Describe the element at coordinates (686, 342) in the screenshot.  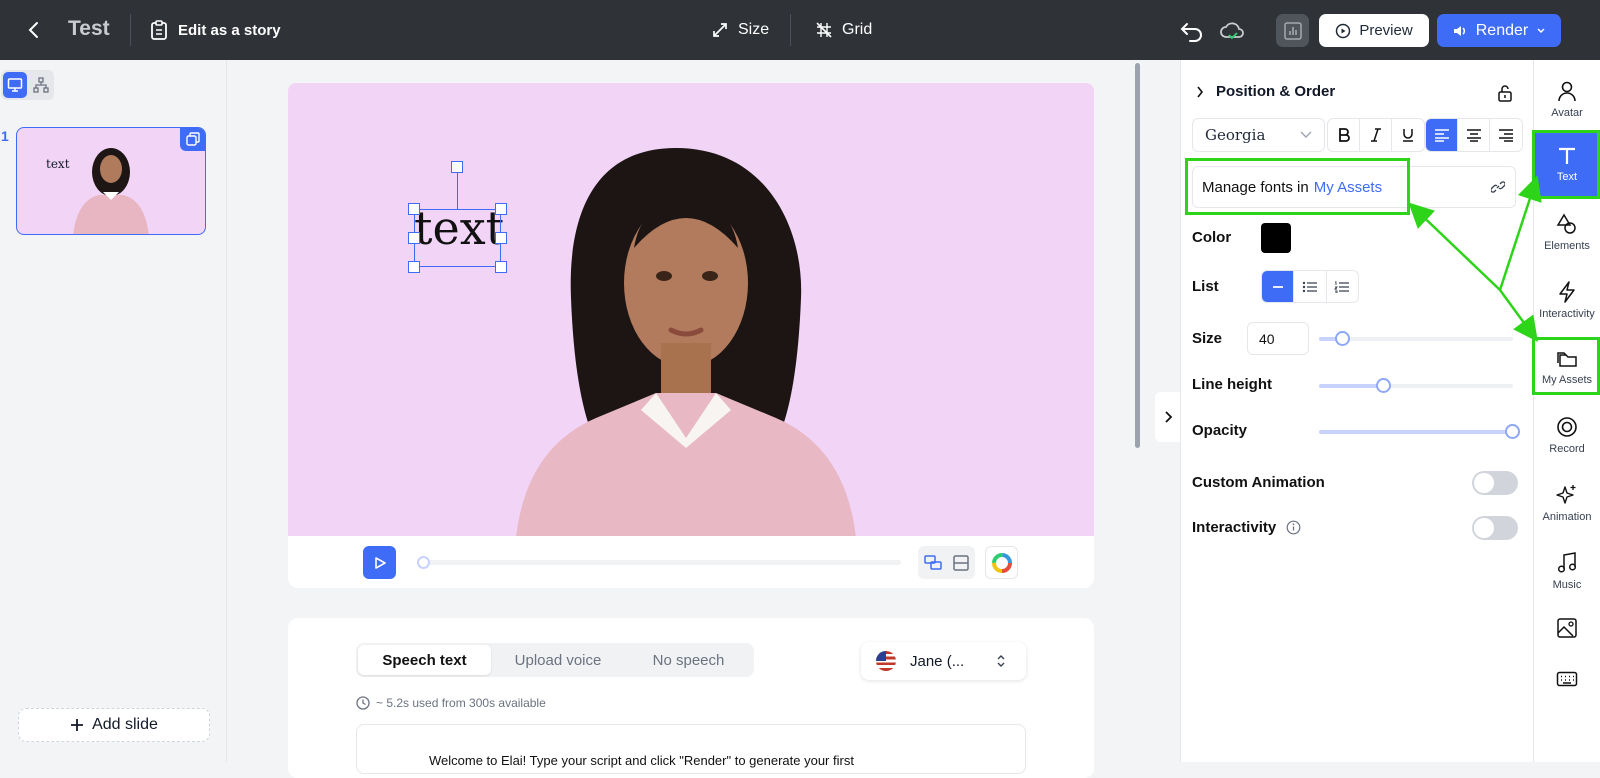
I see `avatar-image` at that location.